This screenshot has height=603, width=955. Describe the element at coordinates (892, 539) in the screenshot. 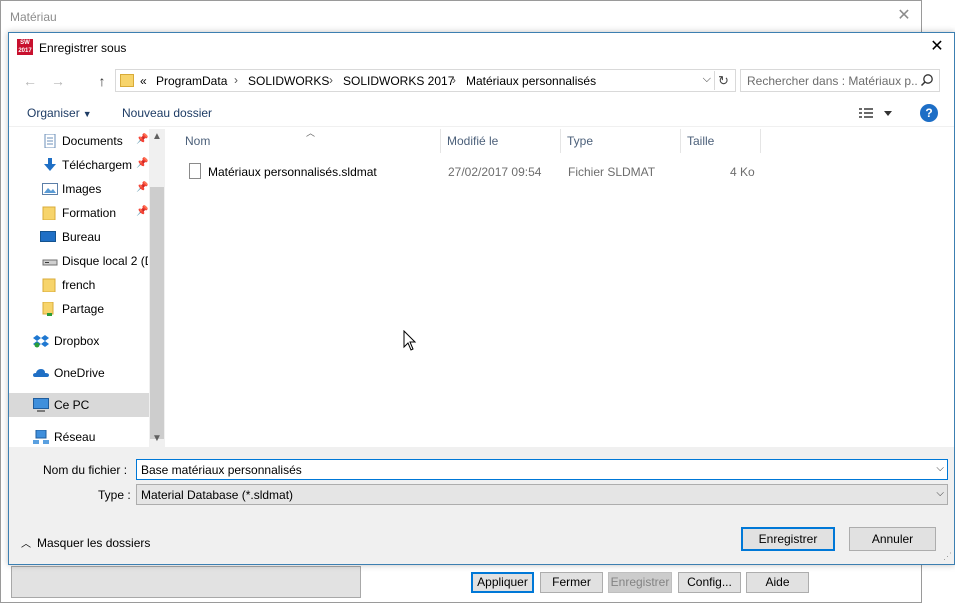

I see `cancel-button: Annuler` at that location.